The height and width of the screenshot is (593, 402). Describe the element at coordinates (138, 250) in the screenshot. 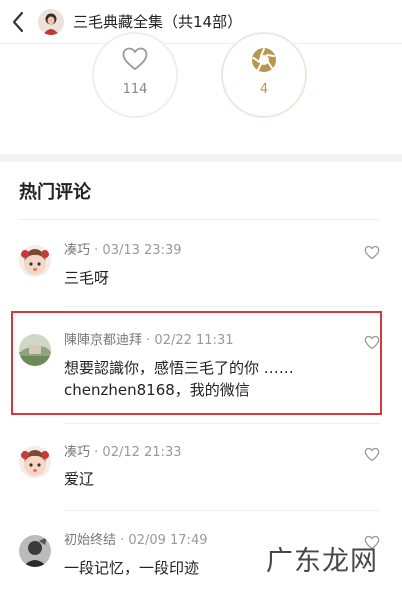

I see `comment-time: · 03/13 23:39` at that location.